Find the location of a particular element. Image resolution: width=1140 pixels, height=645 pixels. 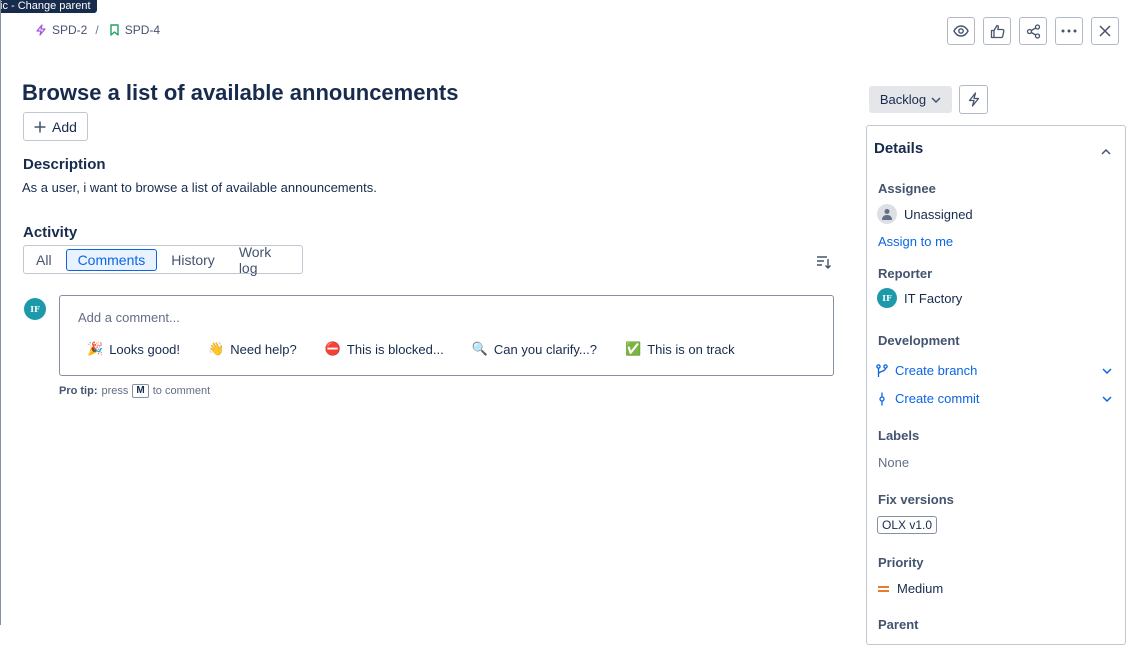

quick-reply-need-help: 👋 Need help? is located at coordinates (252, 349).